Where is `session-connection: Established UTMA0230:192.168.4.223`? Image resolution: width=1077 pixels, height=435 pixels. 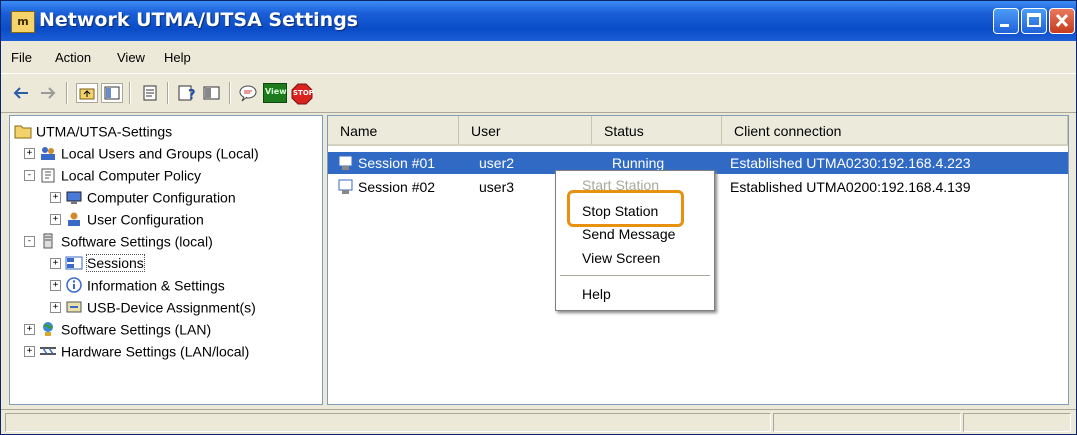
session-connection: Established UTMA0230:192.168.4.223 is located at coordinates (850, 163).